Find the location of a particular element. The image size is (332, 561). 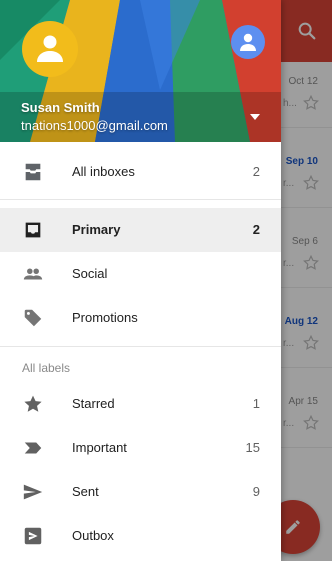

nav-item-promotions: Promotions is located at coordinates (140, 318).